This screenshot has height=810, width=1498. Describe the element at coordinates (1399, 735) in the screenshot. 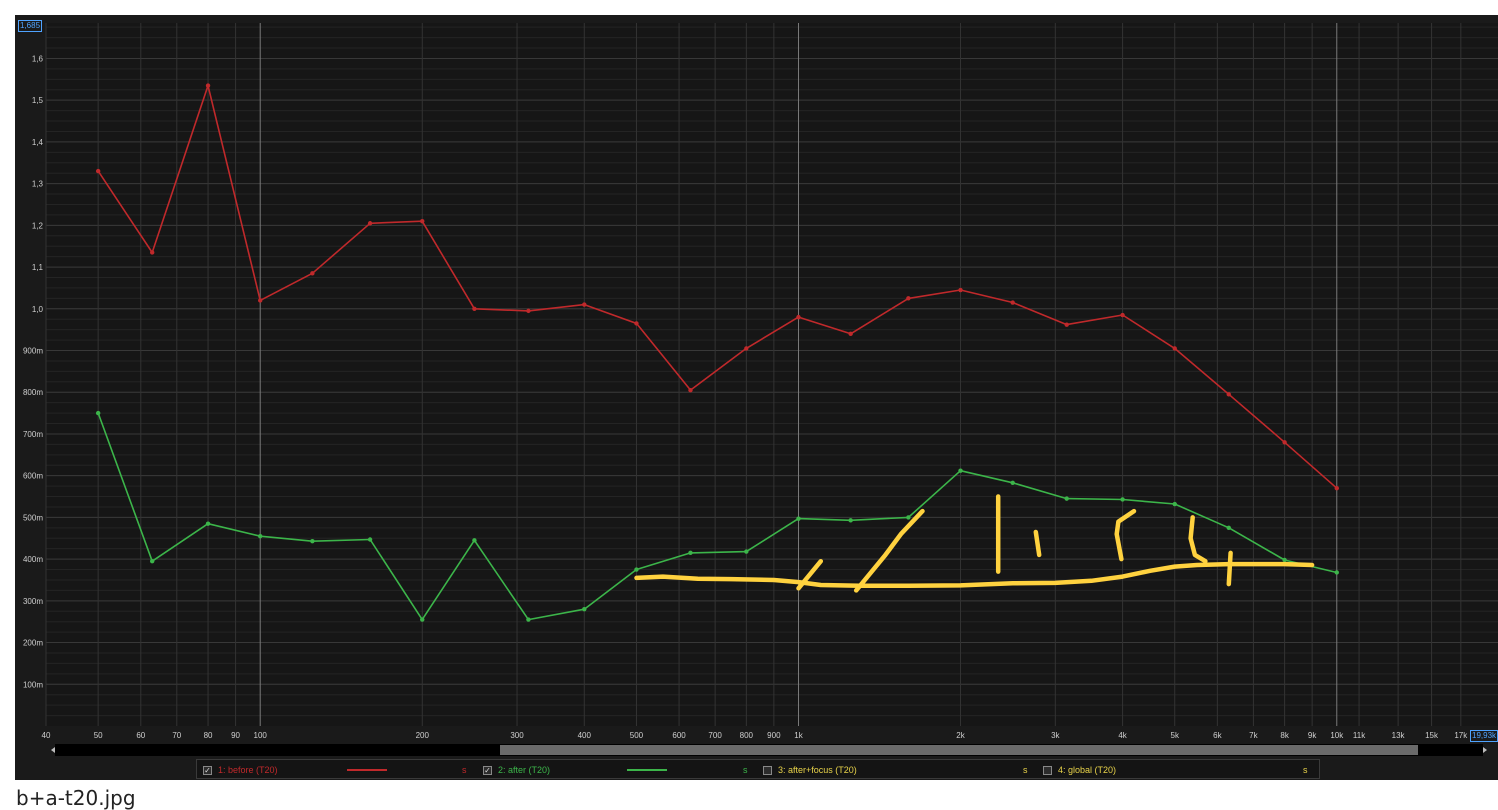

I see `x-tick-label: 13k` at that location.